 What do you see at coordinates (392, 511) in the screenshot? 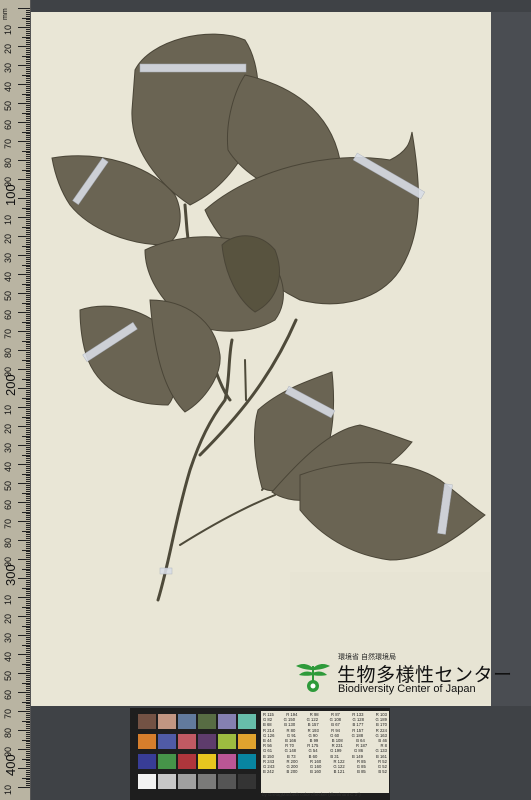
I see `leaf` at bounding box center [392, 511].